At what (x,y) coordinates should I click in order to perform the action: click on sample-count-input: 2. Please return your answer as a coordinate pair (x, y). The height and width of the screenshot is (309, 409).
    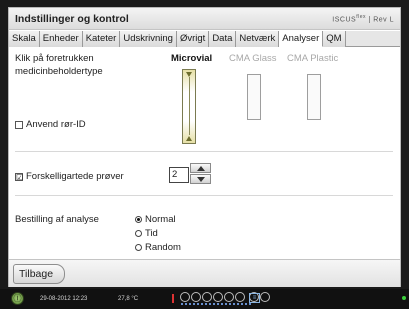
    Looking at the image, I should click on (179, 175).